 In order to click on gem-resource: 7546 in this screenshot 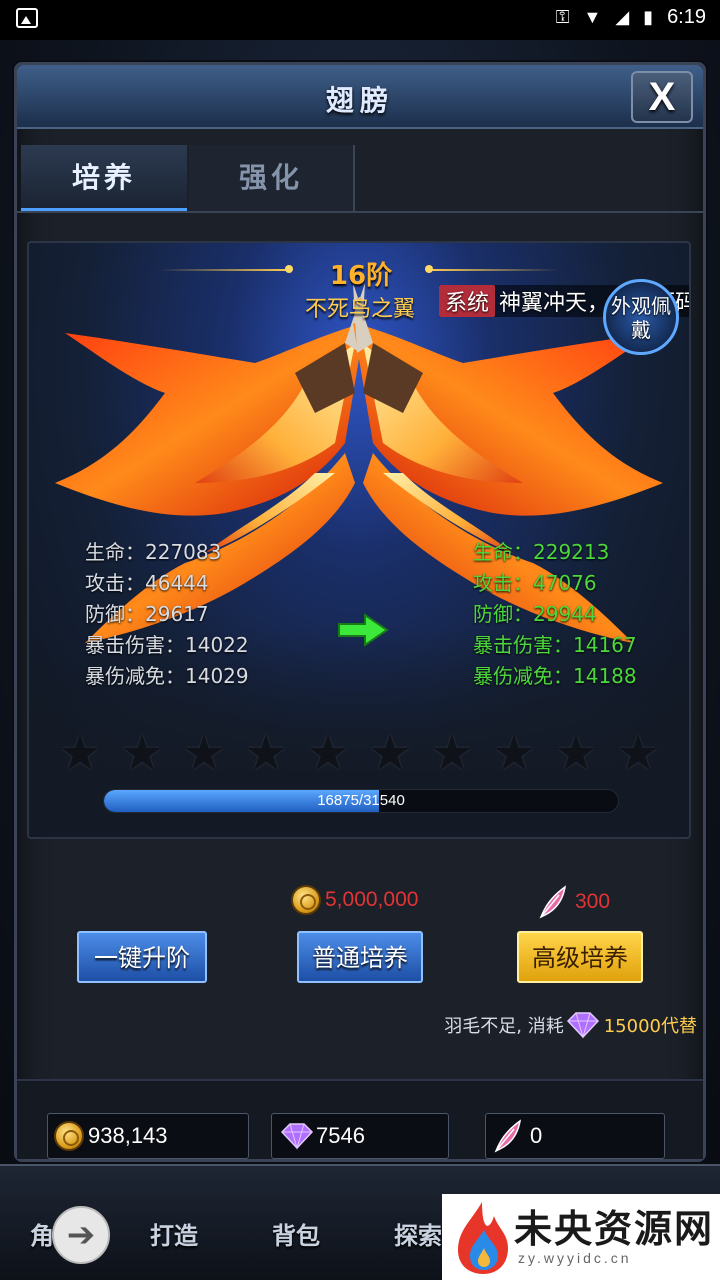, I will do `click(360, 1136)`.